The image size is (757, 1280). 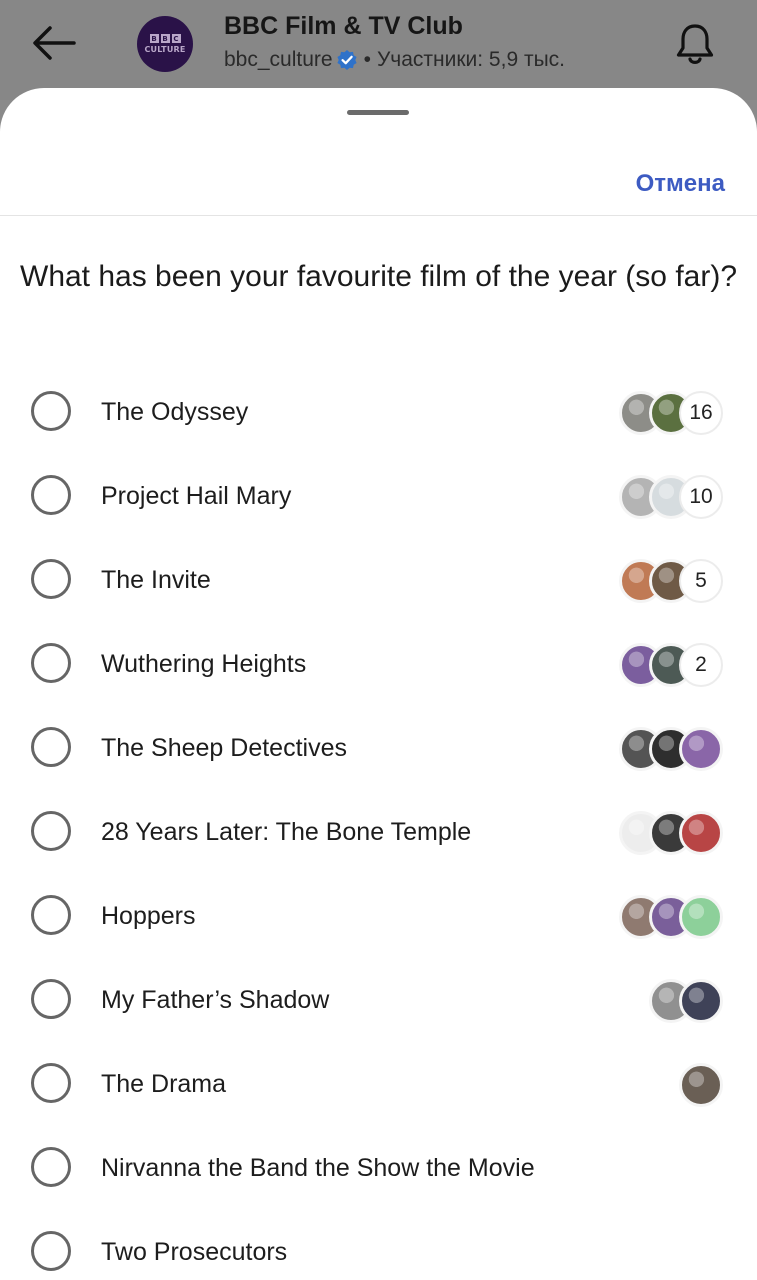 I want to click on option-label: Nirvanna the Band the Show the Movie, so click(x=318, y=1168).